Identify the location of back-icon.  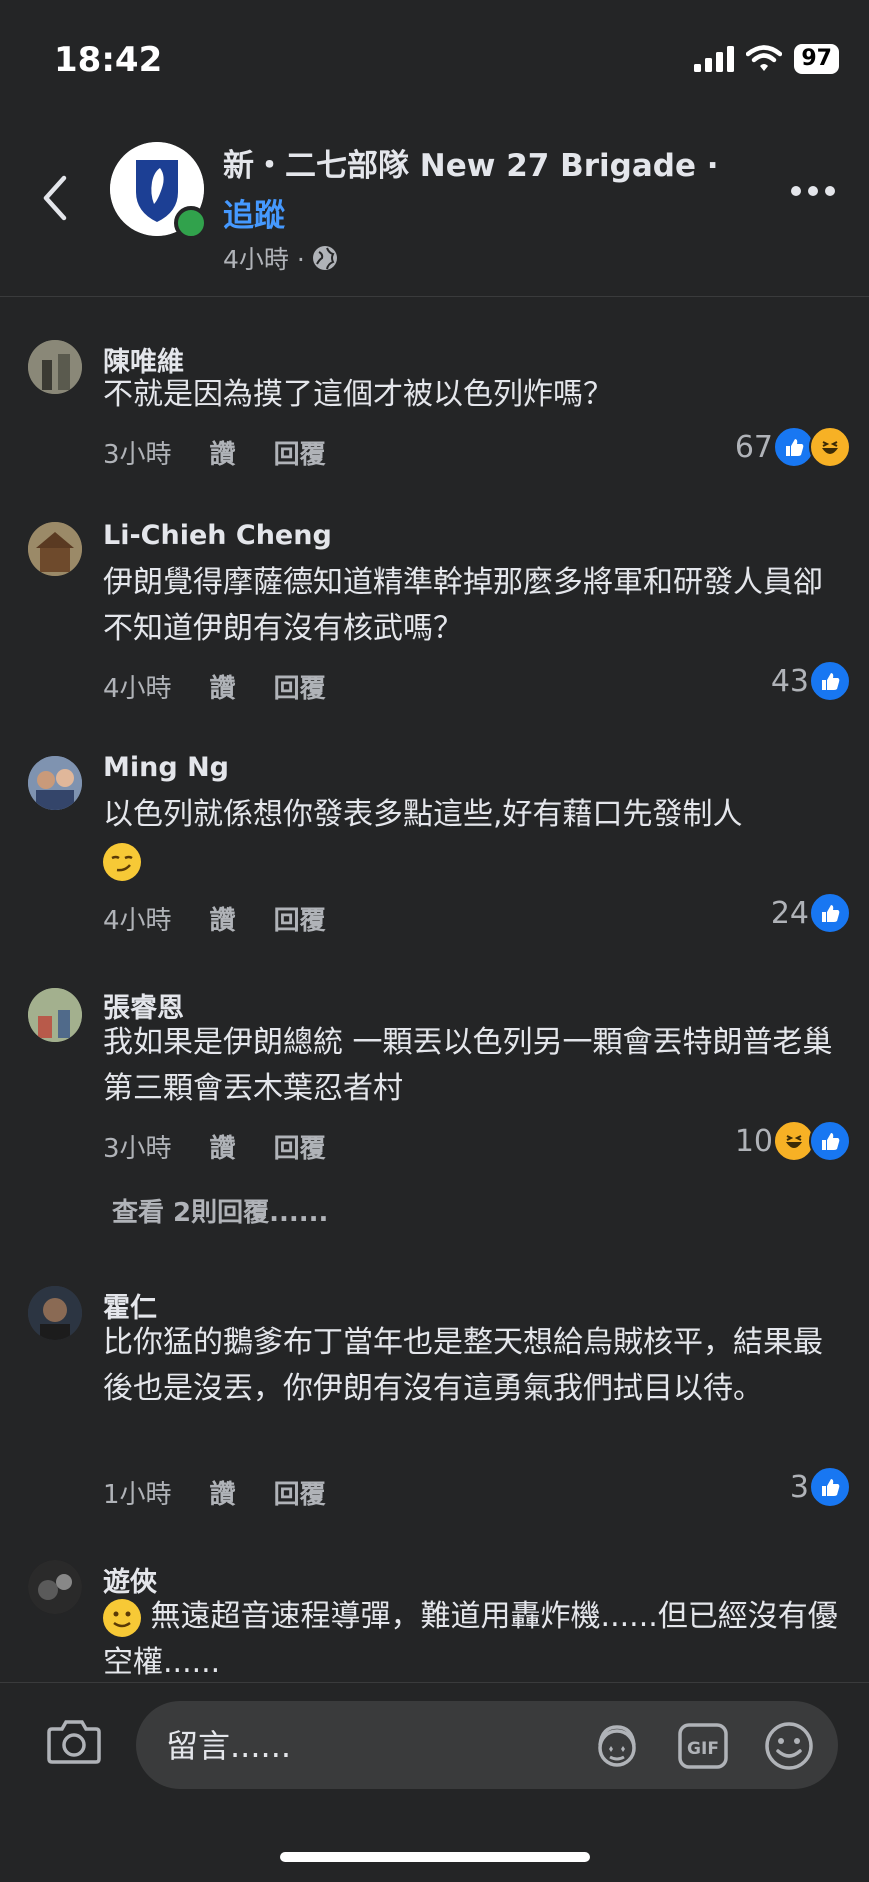
(56, 198).